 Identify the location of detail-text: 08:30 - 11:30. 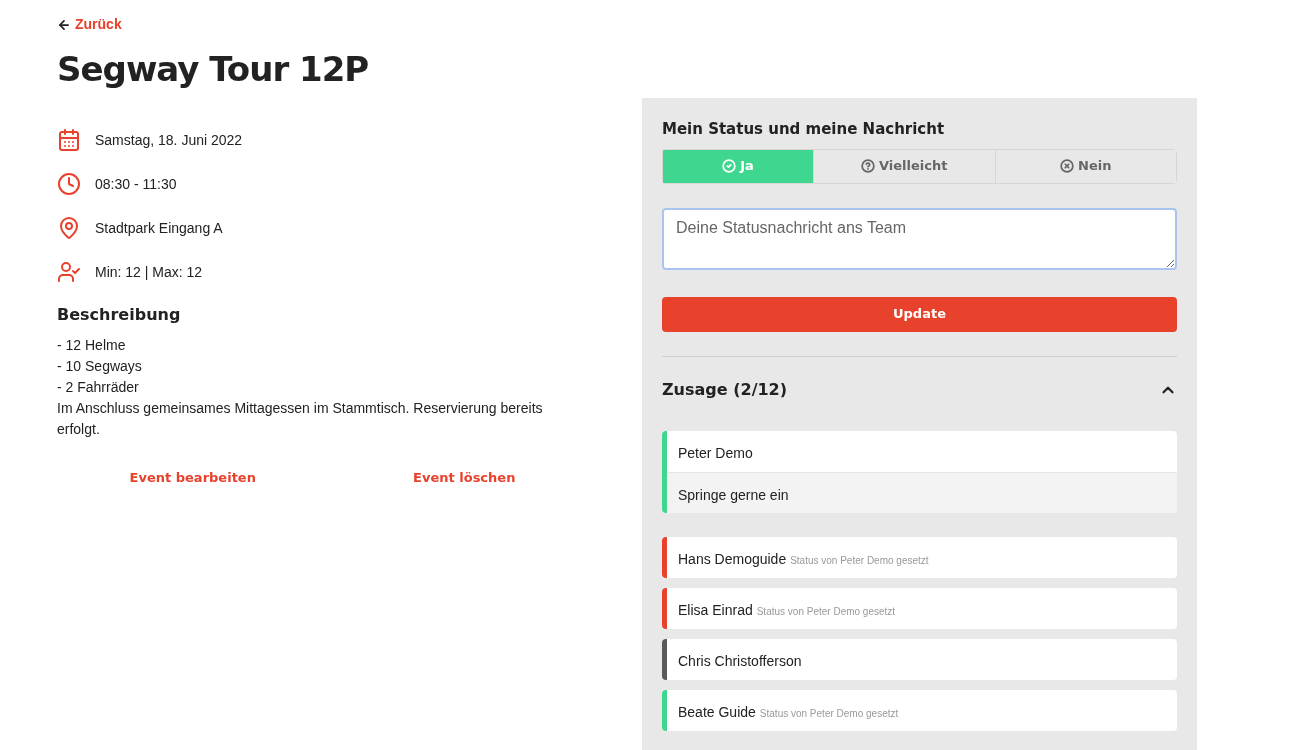
(136, 184).